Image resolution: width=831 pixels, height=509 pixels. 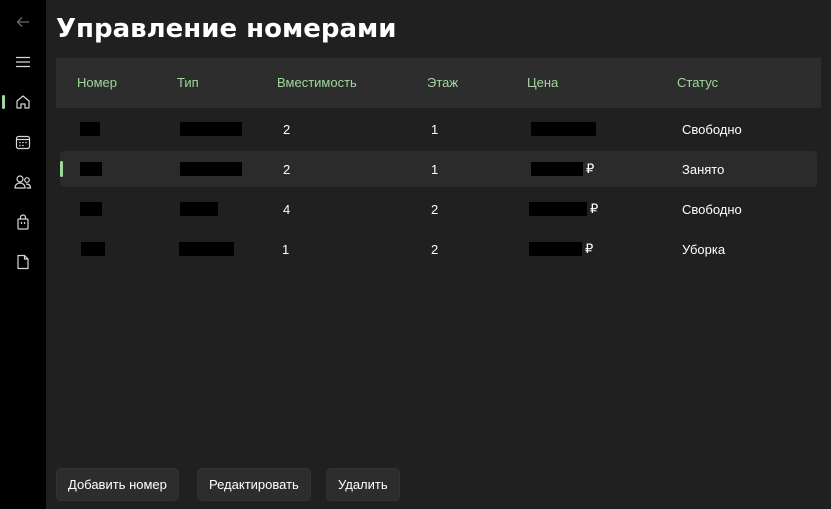 I want to click on column-header-type: Тип, so click(x=188, y=82).